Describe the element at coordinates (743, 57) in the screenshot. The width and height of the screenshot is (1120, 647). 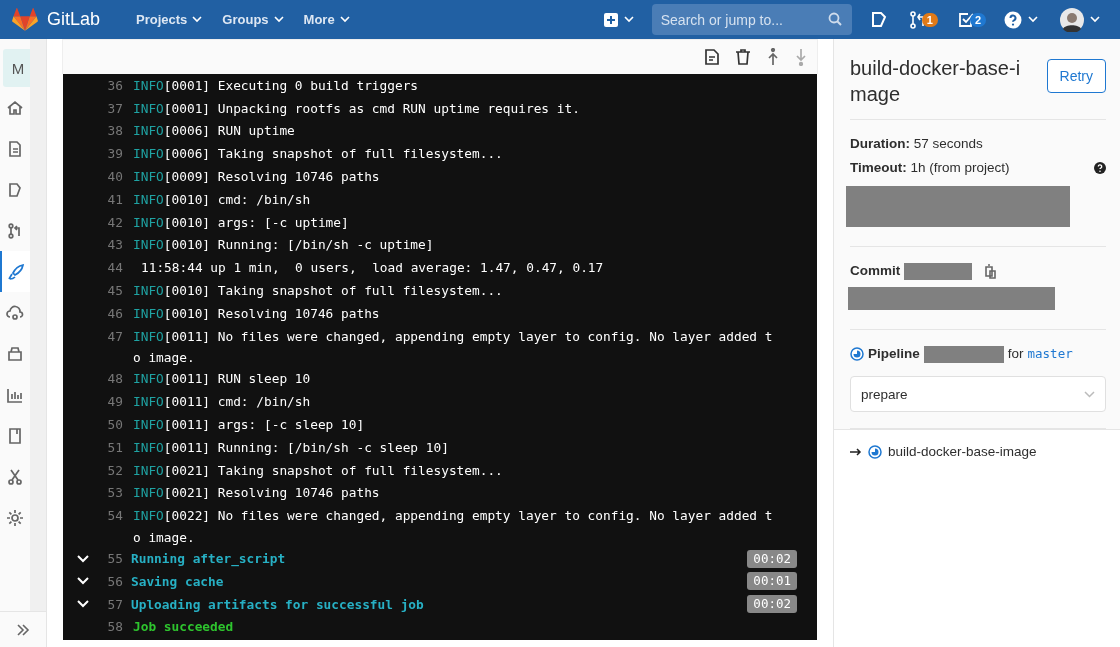
I see `trash-icon` at that location.